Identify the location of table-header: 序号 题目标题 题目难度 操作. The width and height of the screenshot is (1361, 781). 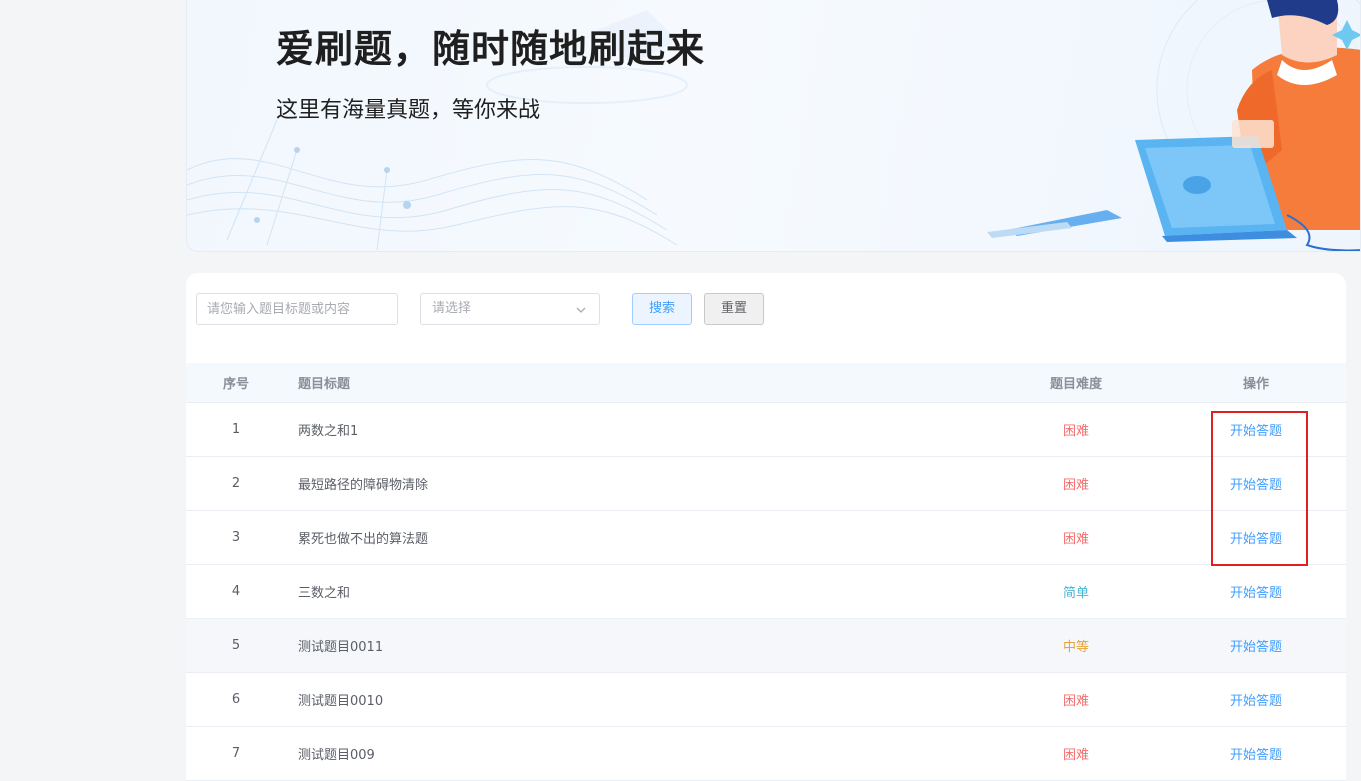
(766, 383).